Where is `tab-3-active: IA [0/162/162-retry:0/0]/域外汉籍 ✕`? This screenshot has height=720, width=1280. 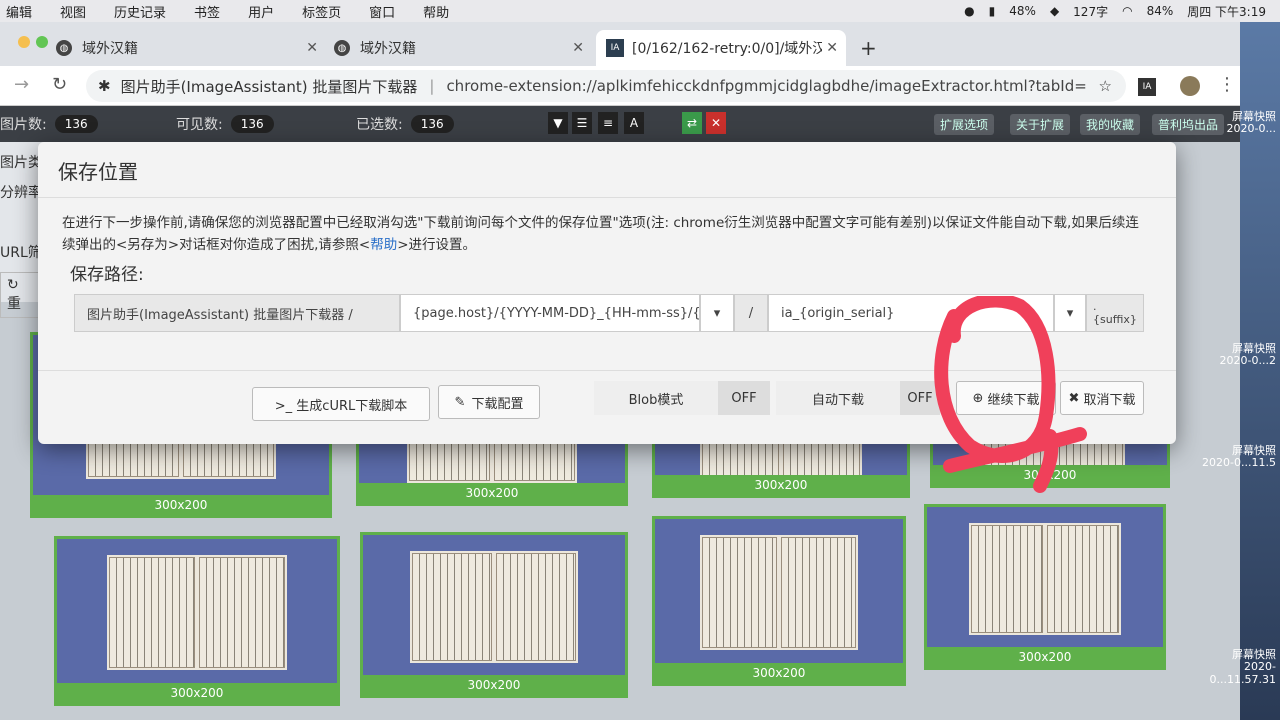
tab-3-active: IA [0/162/162-retry:0/0]/域外汉籍 ✕ is located at coordinates (721, 48).